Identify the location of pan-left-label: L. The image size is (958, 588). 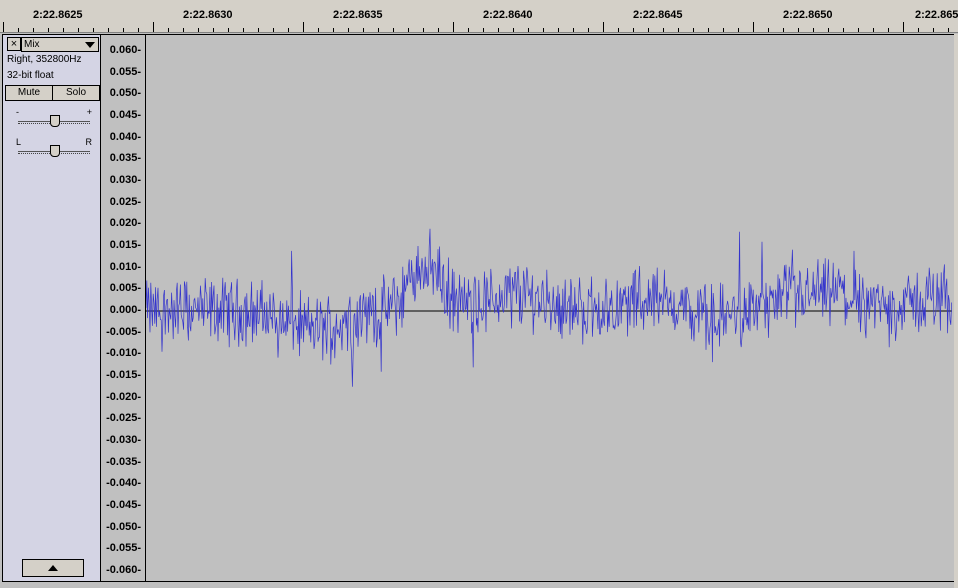
(19, 142).